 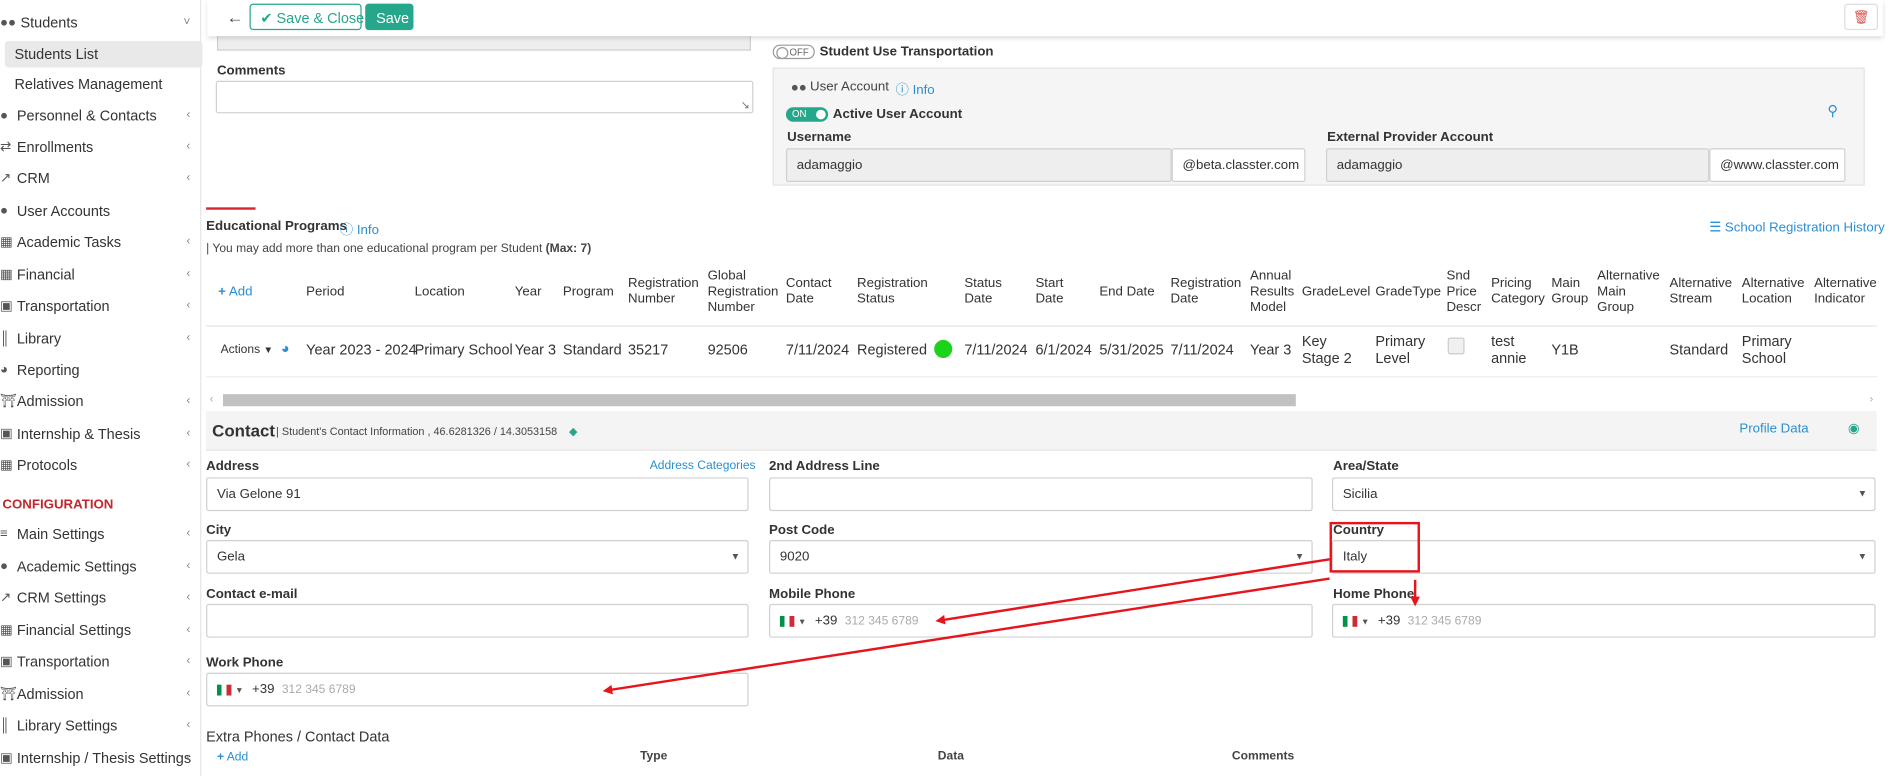 I want to click on arrow-to-mobile-phone, so click(x=1132, y=591).